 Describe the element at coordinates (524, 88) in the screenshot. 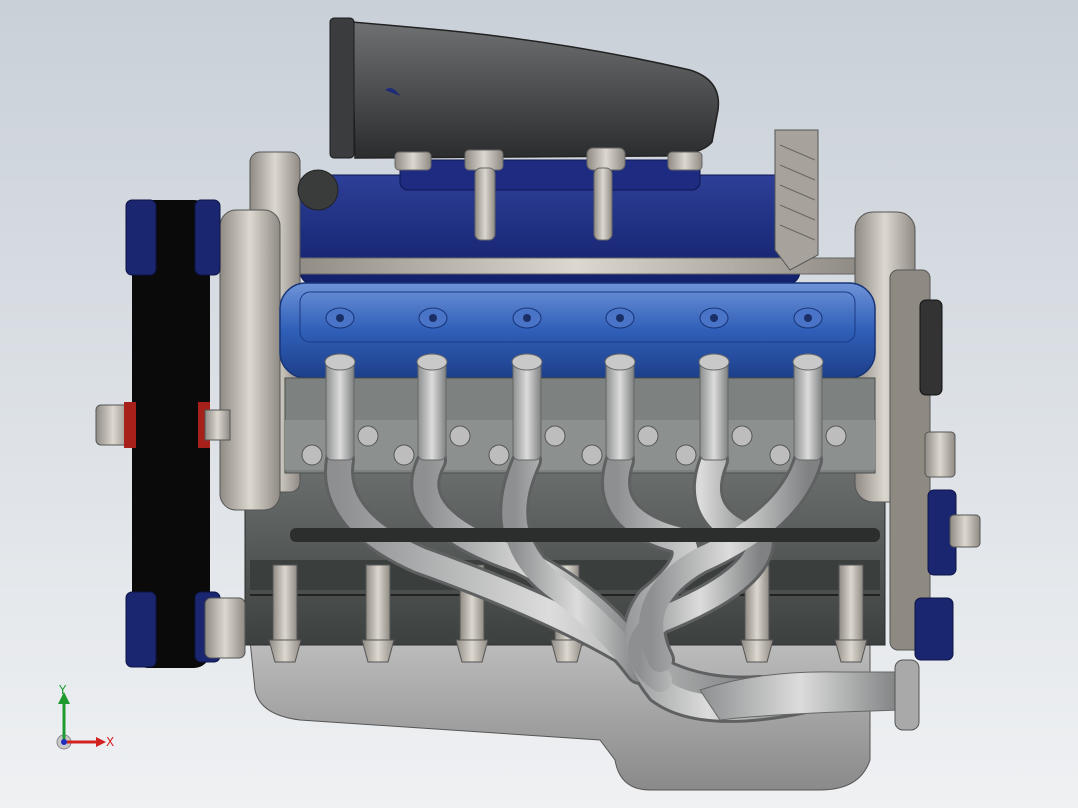

I see `air-scoop` at that location.